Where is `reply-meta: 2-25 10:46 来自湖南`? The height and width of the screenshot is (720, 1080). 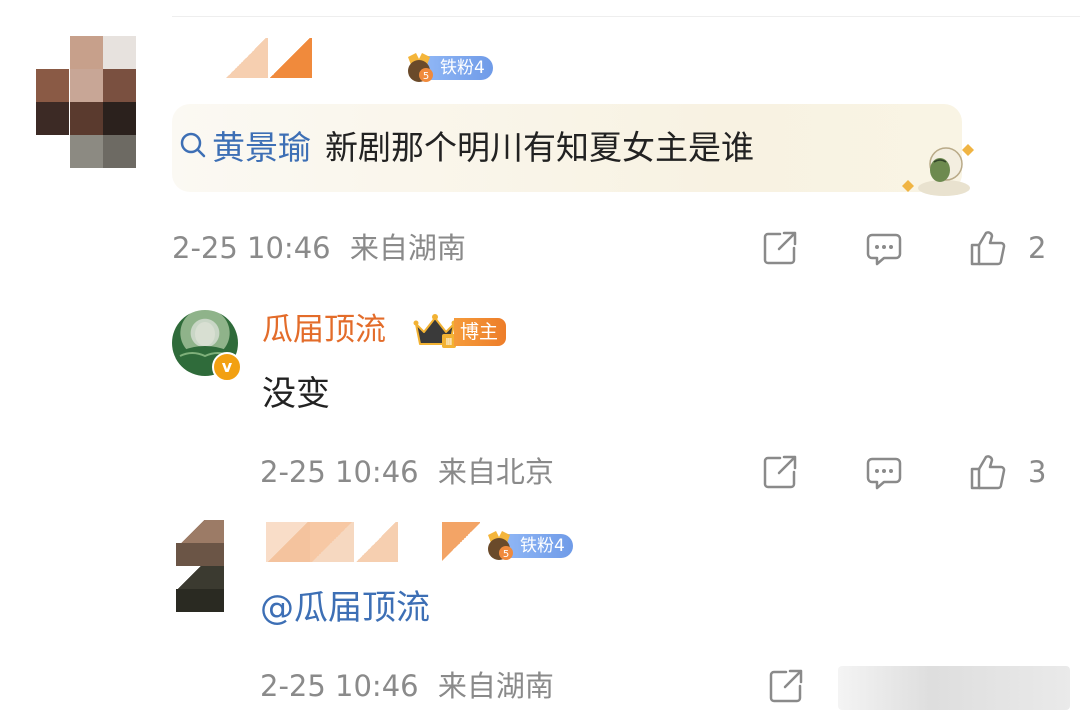
reply-meta: 2-25 10:46 来自湖南 is located at coordinates (407, 686).